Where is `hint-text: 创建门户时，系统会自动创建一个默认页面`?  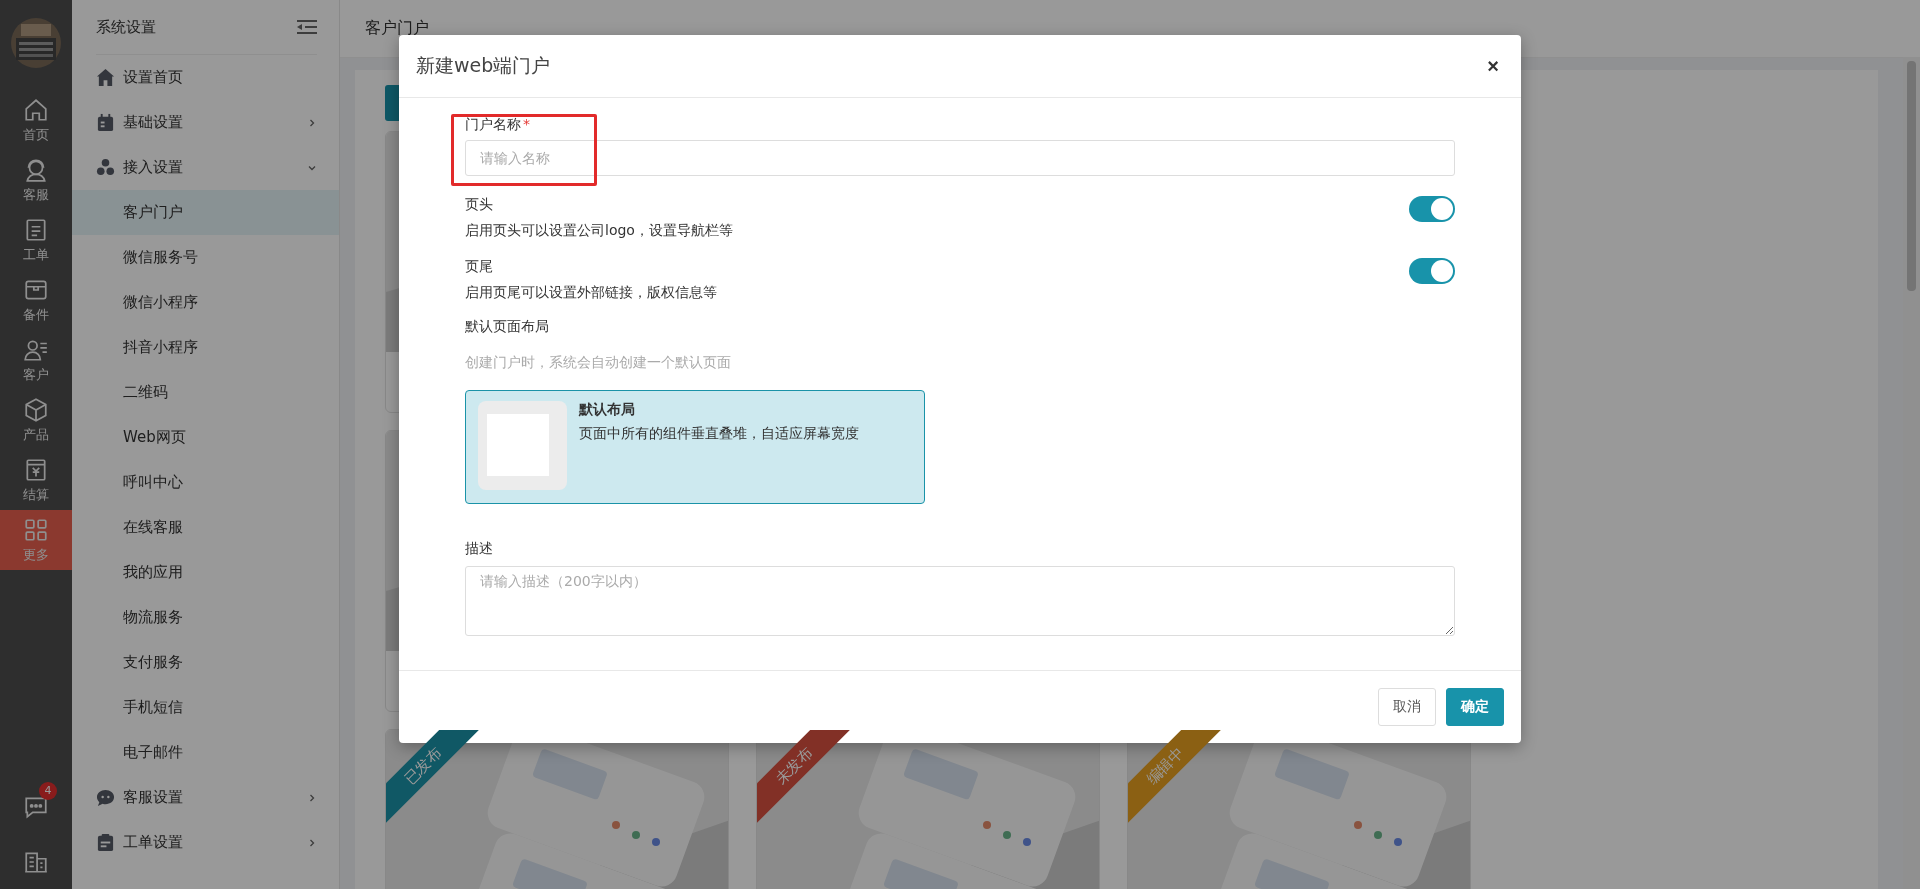
hint-text: 创建门户时，系统会自动创建一个默认页面 is located at coordinates (598, 363).